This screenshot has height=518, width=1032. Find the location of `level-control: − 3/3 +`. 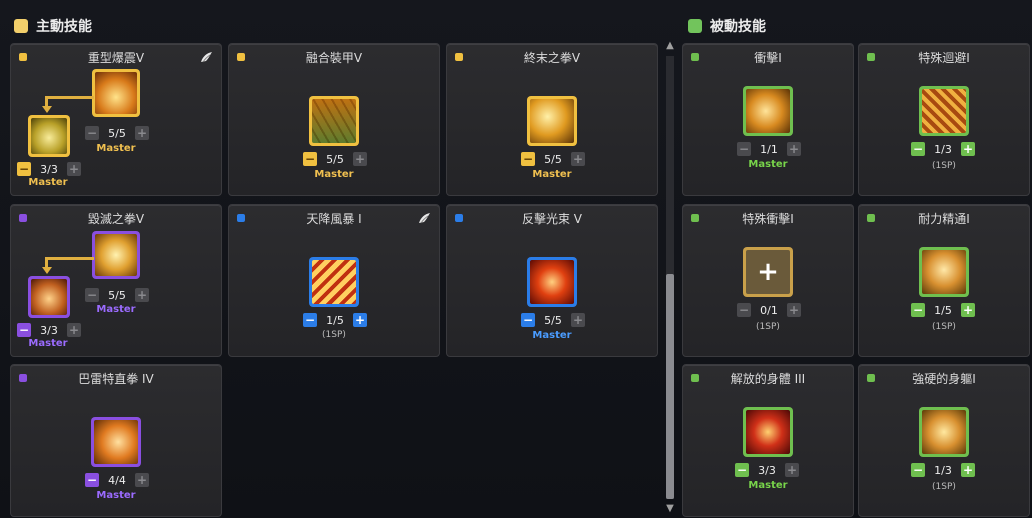

level-control: − 3/3 + is located at coordinates (767, 470).